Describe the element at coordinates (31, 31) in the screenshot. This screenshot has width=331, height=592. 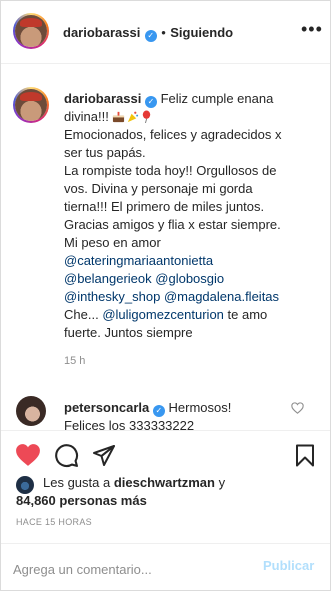
I see `author-avatar` at that location.